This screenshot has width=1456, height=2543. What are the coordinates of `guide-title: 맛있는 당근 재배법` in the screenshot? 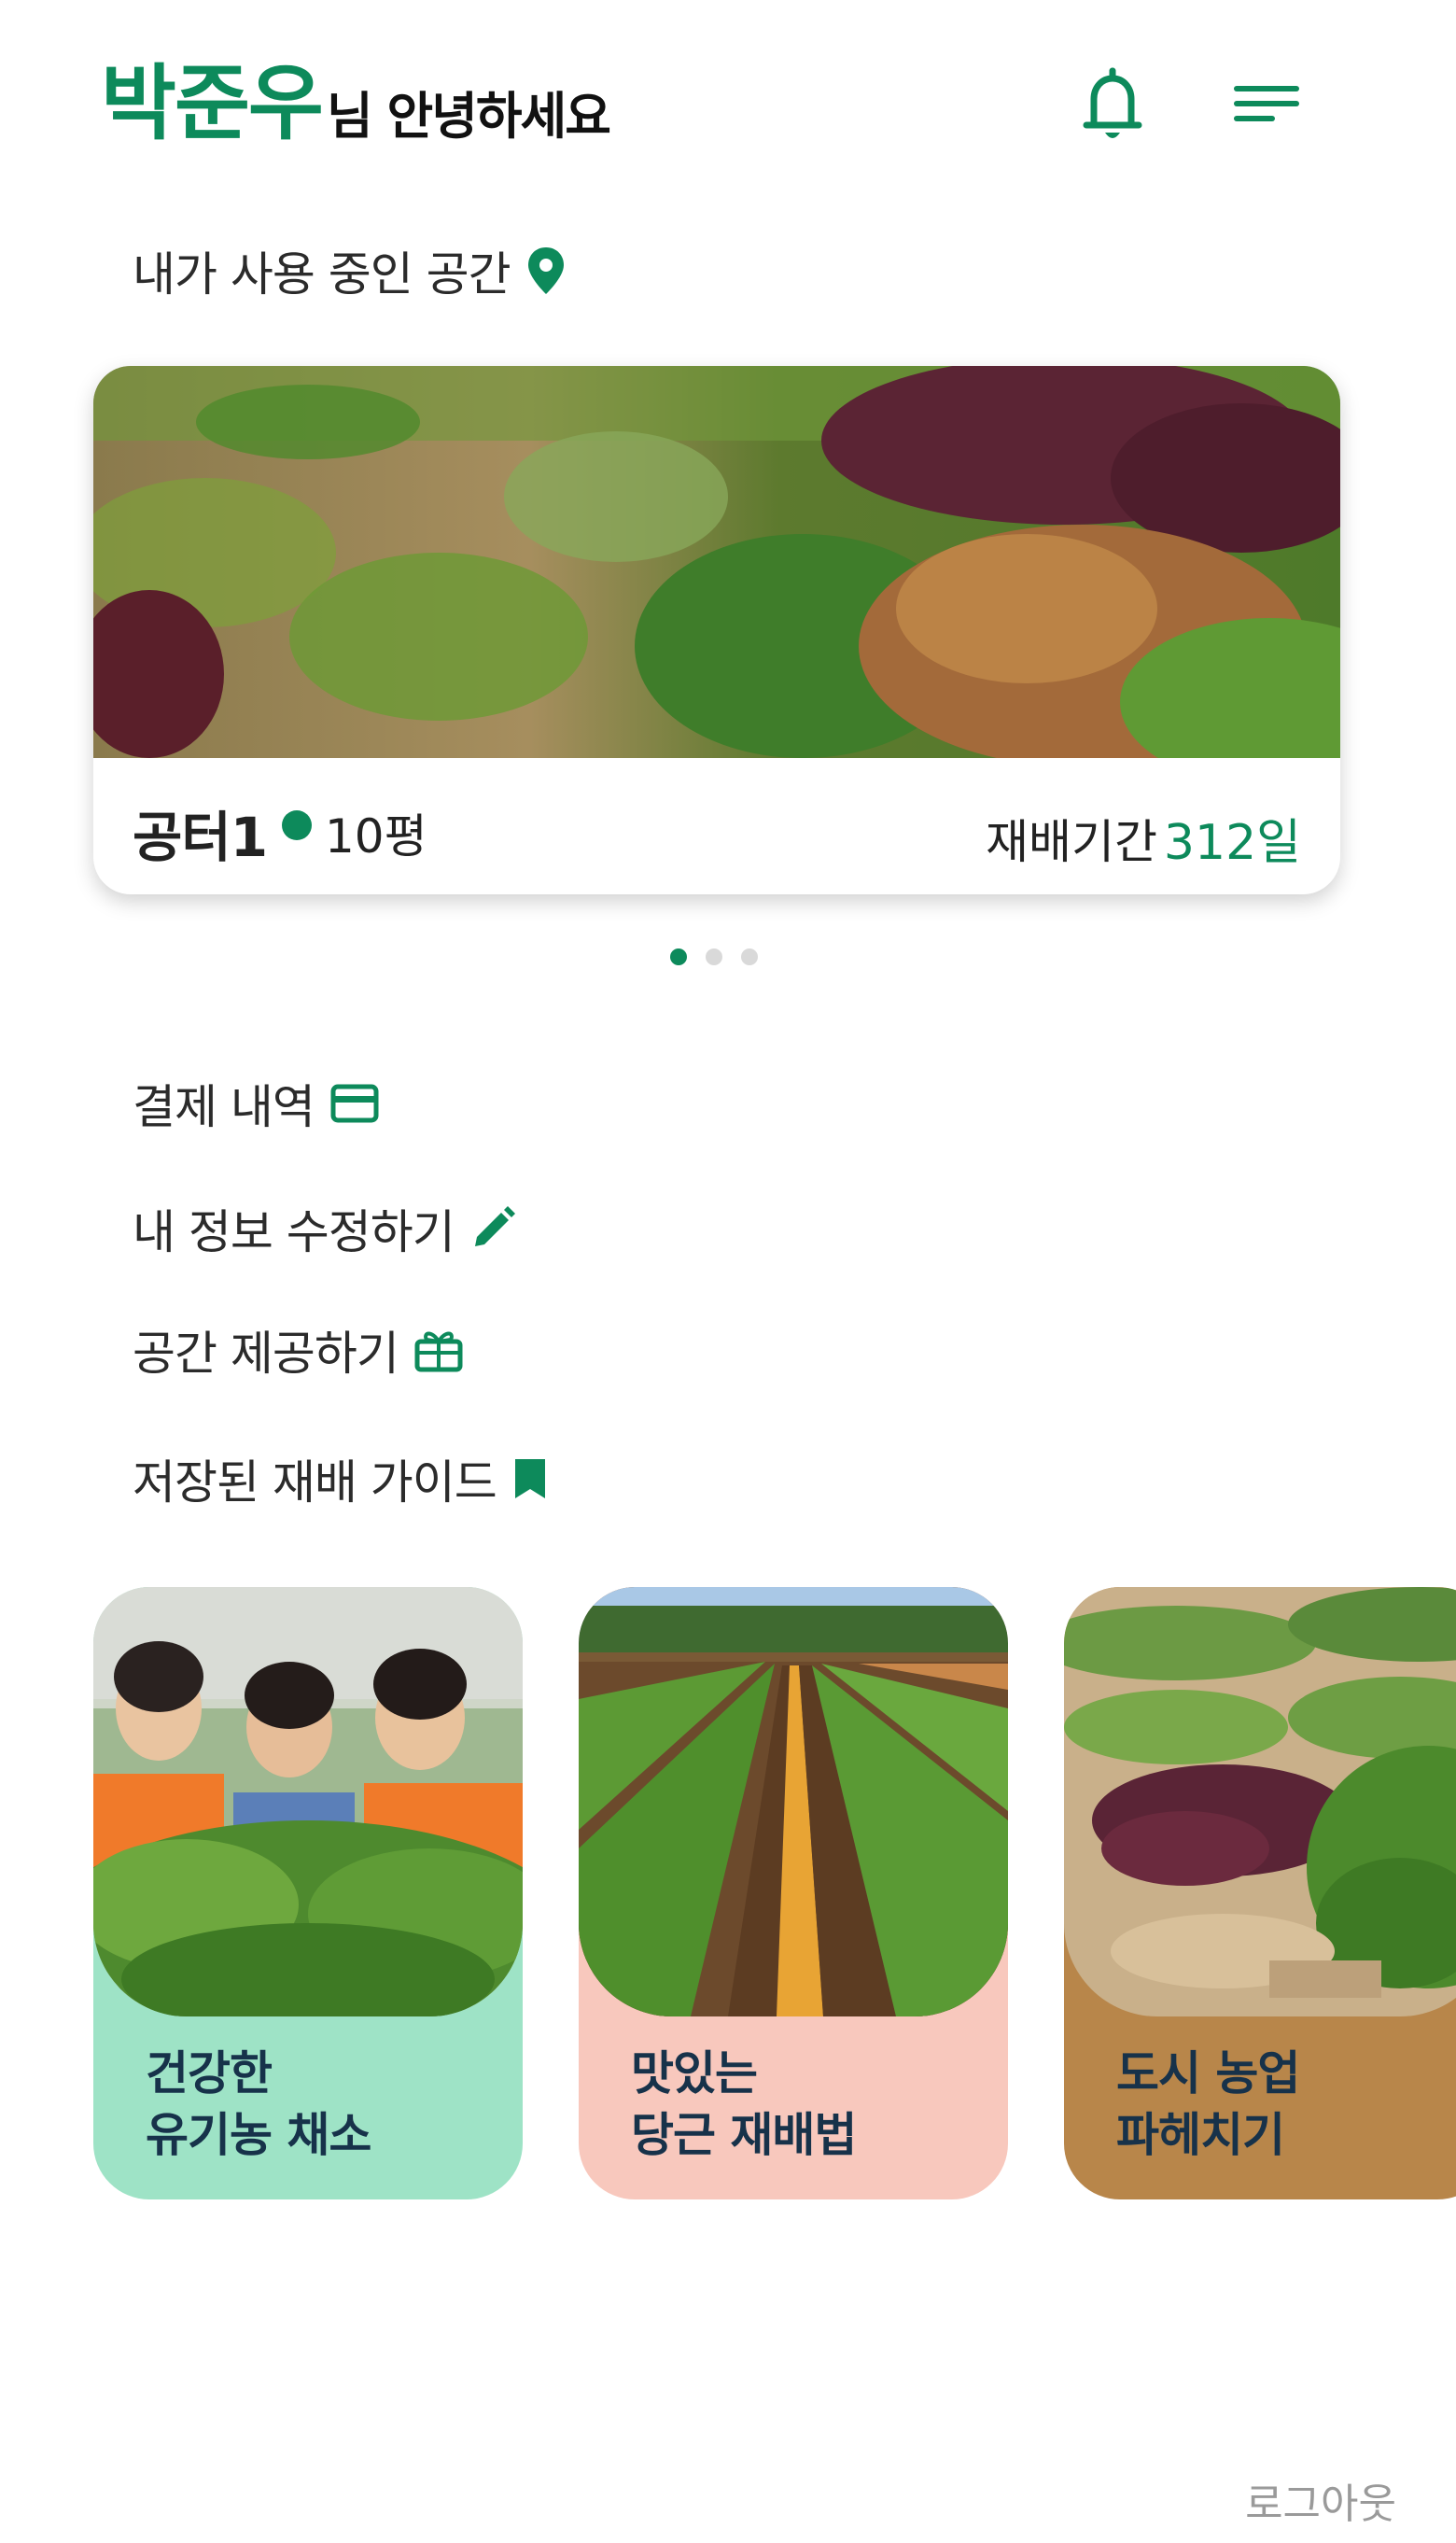 It's located at (744, 2104).